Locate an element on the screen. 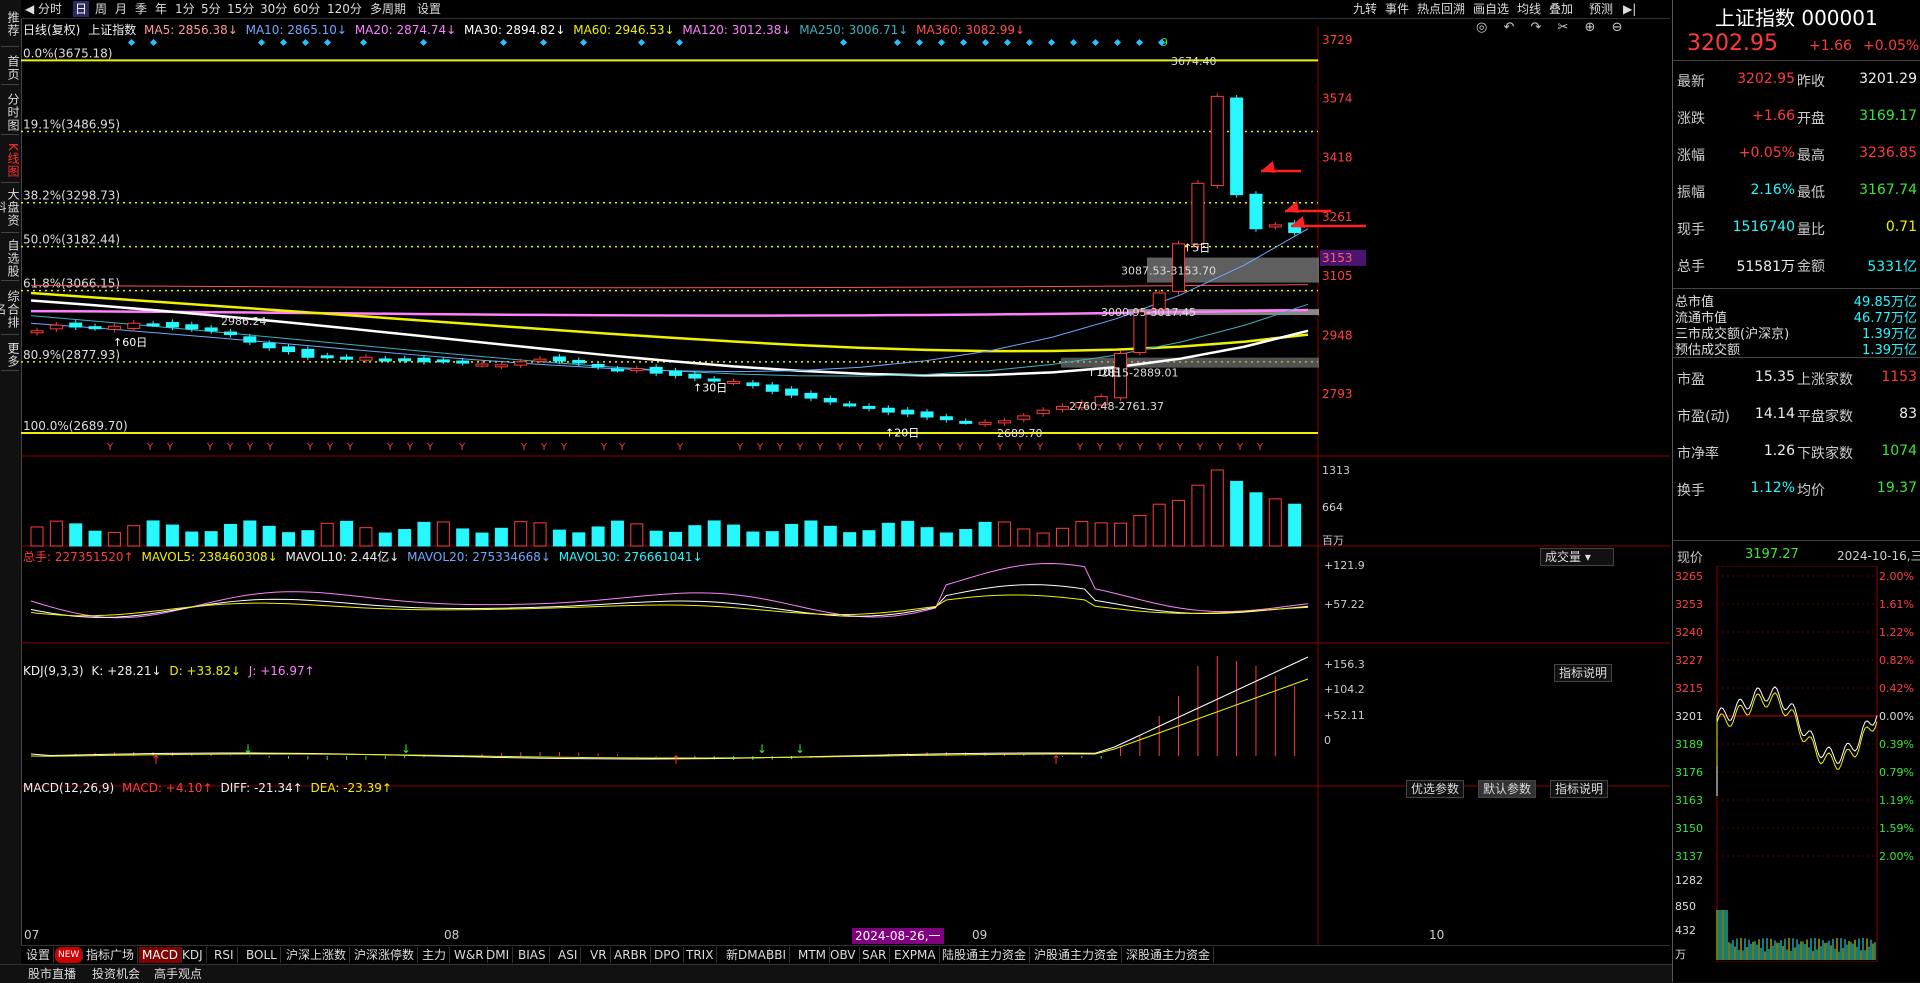  nine-turn-button: 九转 is located at coordinates (1365, 9).